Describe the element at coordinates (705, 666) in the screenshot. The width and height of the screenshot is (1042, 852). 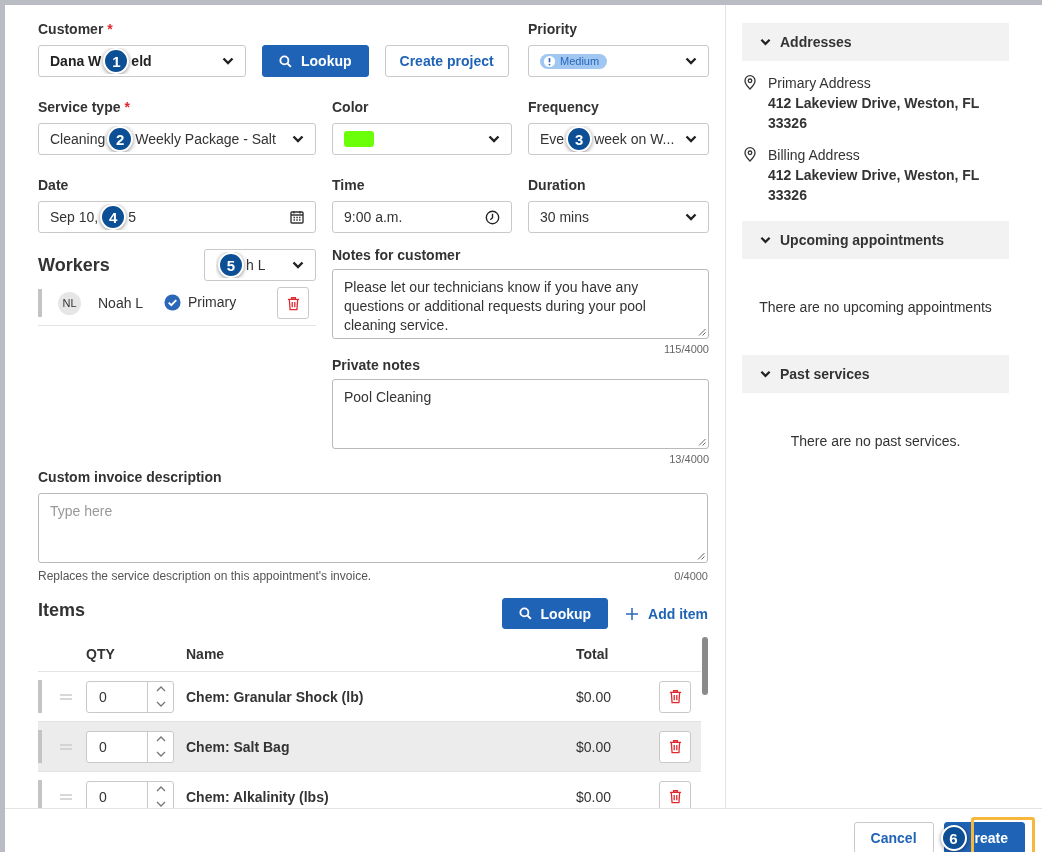
I see `scrollbar-thumb` at that location.